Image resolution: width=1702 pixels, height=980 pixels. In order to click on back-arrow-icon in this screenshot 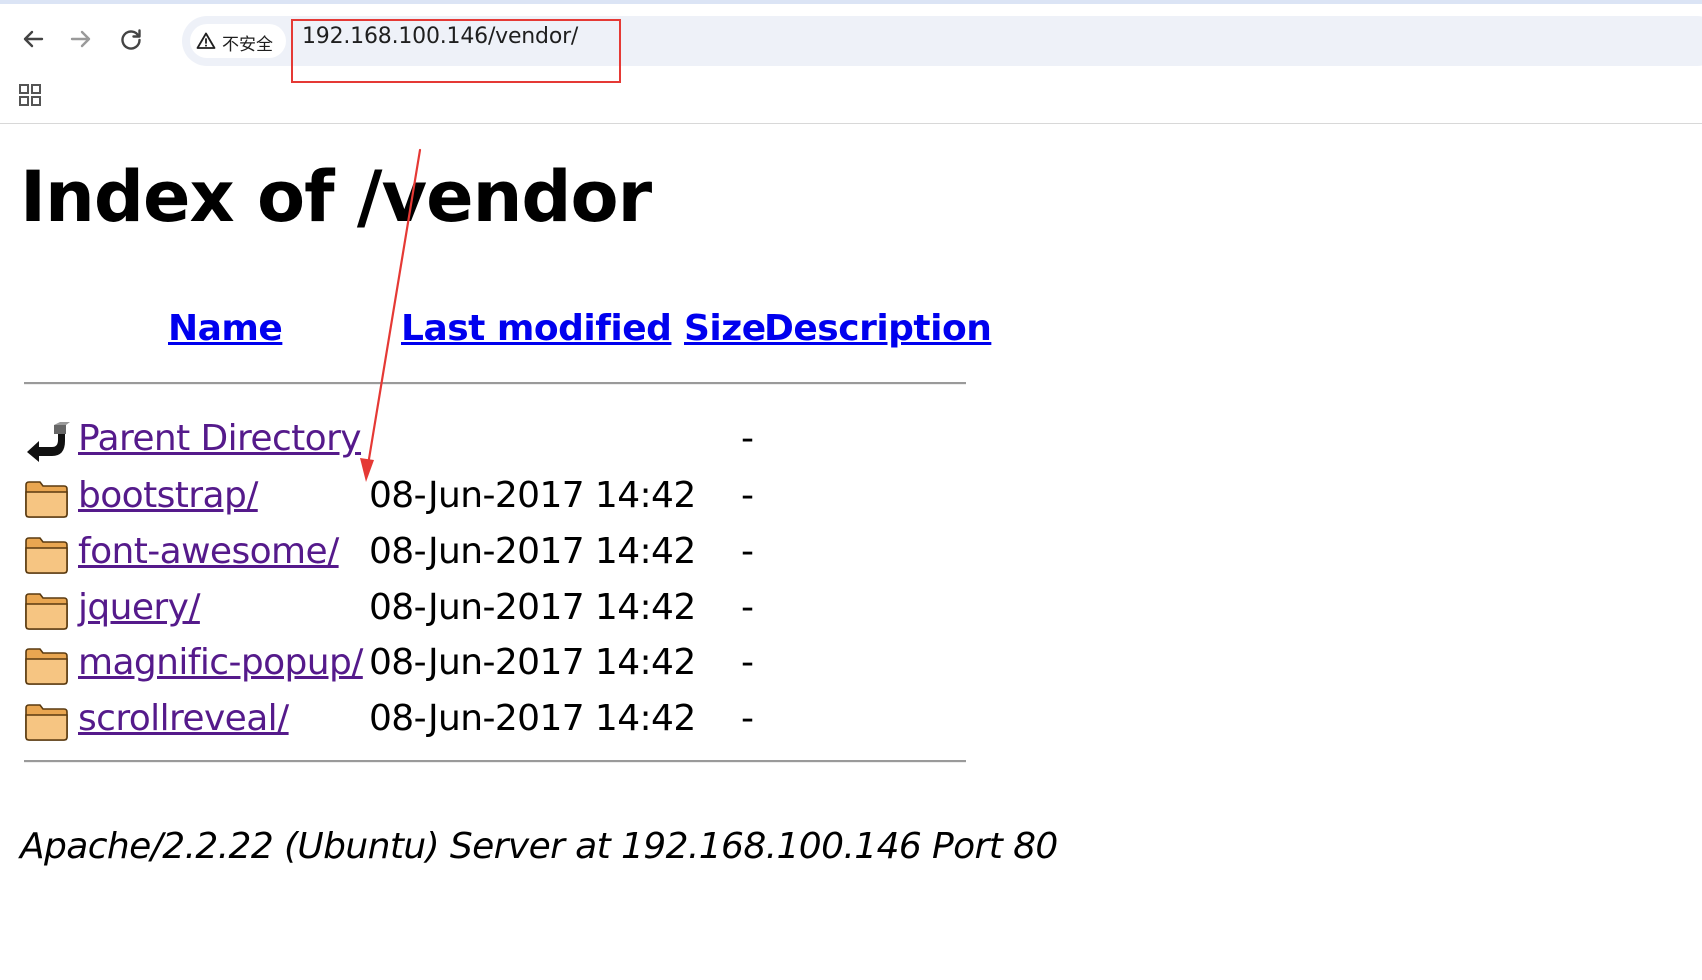, I will do `click(33, 39)`.